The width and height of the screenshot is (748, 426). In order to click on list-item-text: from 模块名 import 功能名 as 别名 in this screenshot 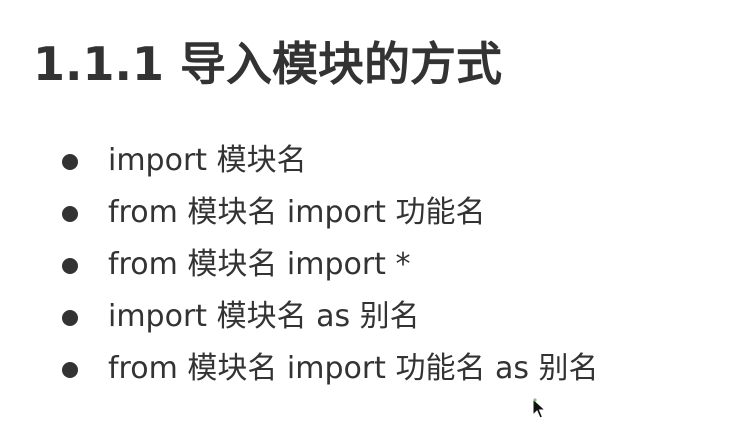, I will do `click(353, 368)`.